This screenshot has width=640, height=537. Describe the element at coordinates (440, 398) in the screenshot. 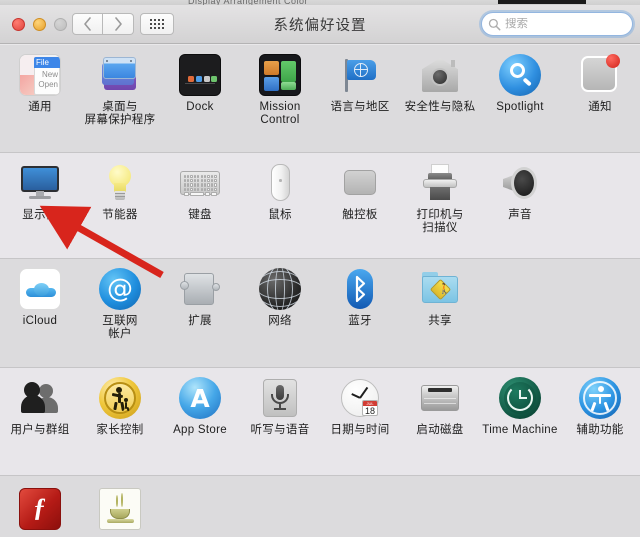

I see `hard-disk-icon` at that location.